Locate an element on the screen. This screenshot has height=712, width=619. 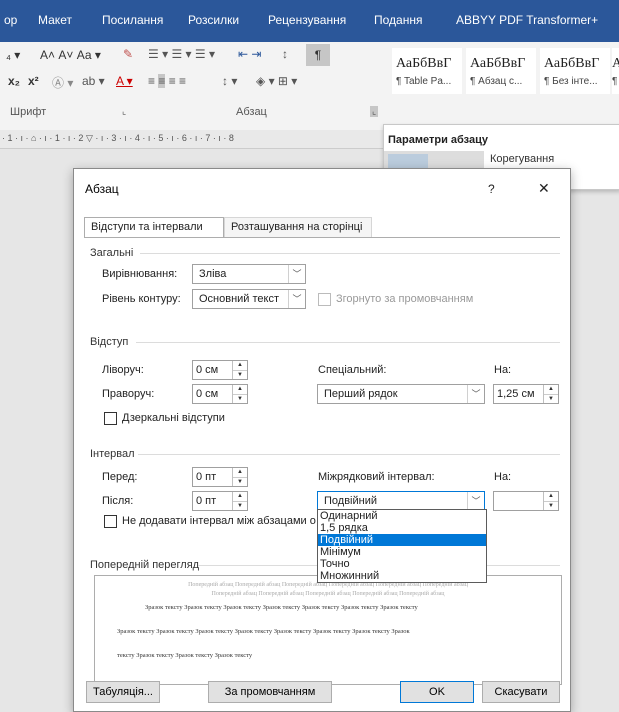
right-indent-value: 0 см is located at coordinates (207, 394).